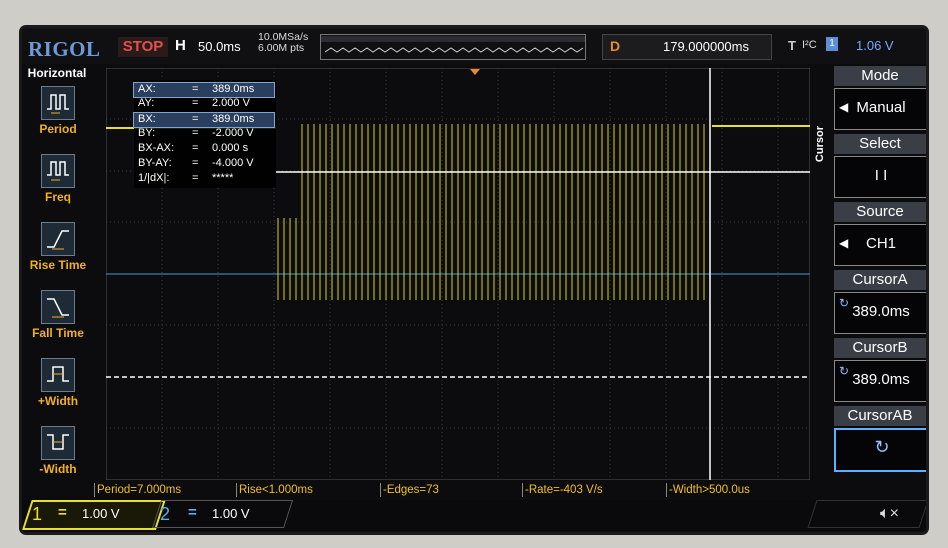 The height and width of the screenshot is (548, 948). Describe the element at coordinates (37, 514) in the screenshot. I see `ch1-number: 1` at that location.